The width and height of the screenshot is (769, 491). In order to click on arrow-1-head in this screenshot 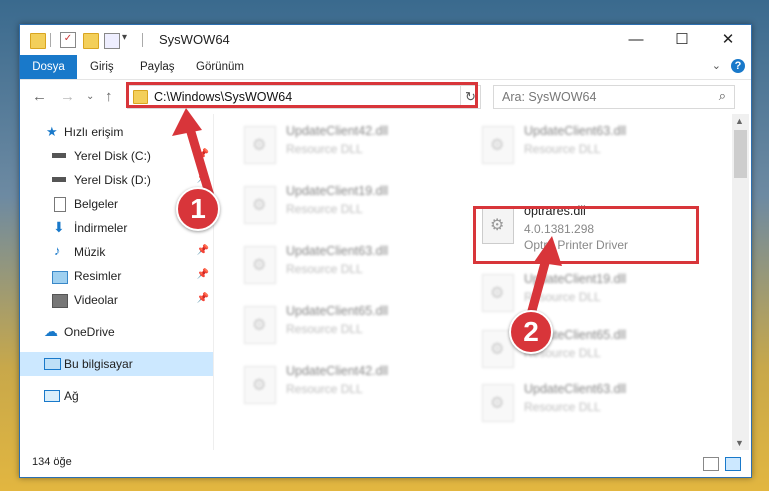, I will do `click(187, 122)`.